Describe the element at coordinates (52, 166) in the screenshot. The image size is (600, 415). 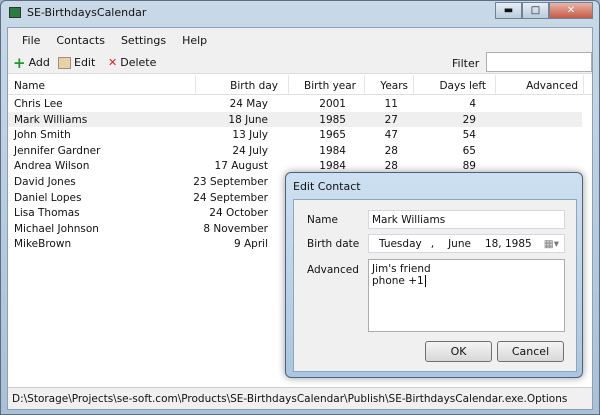
I see `cell-name: Andrea Wilson` at that location.